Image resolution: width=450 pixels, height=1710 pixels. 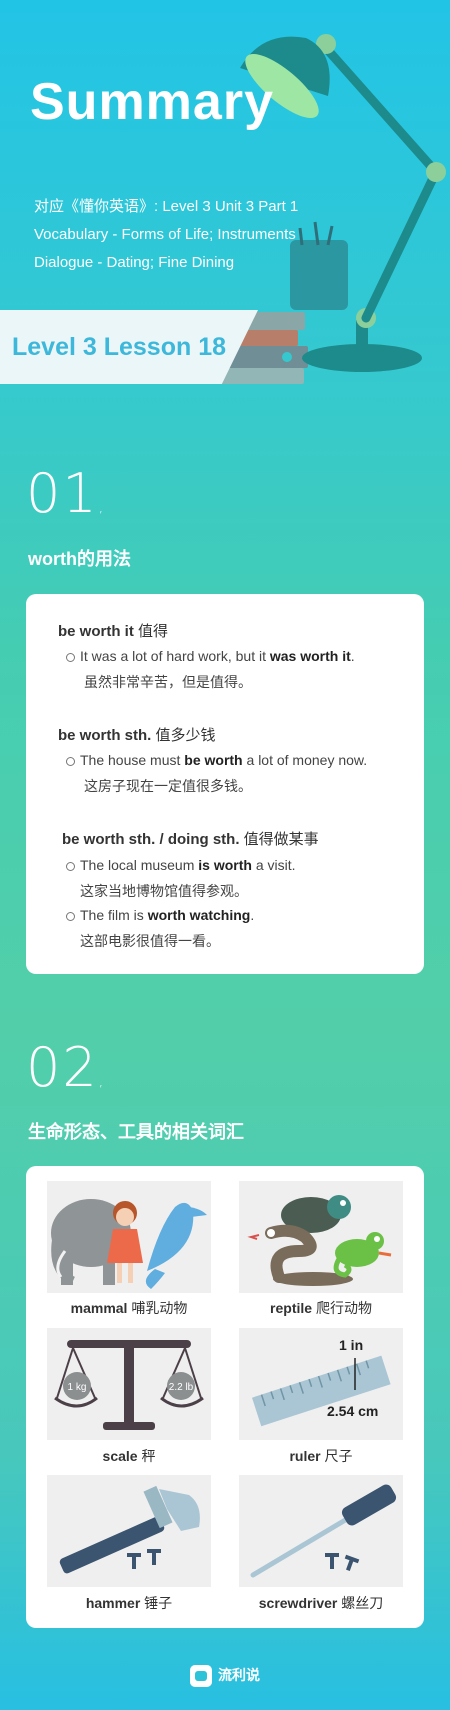 What do you see at coordinates (129, 1603) in the screenshot?
I see `hammer-label: hammer 锤子` at bounding box center [129, 1603].